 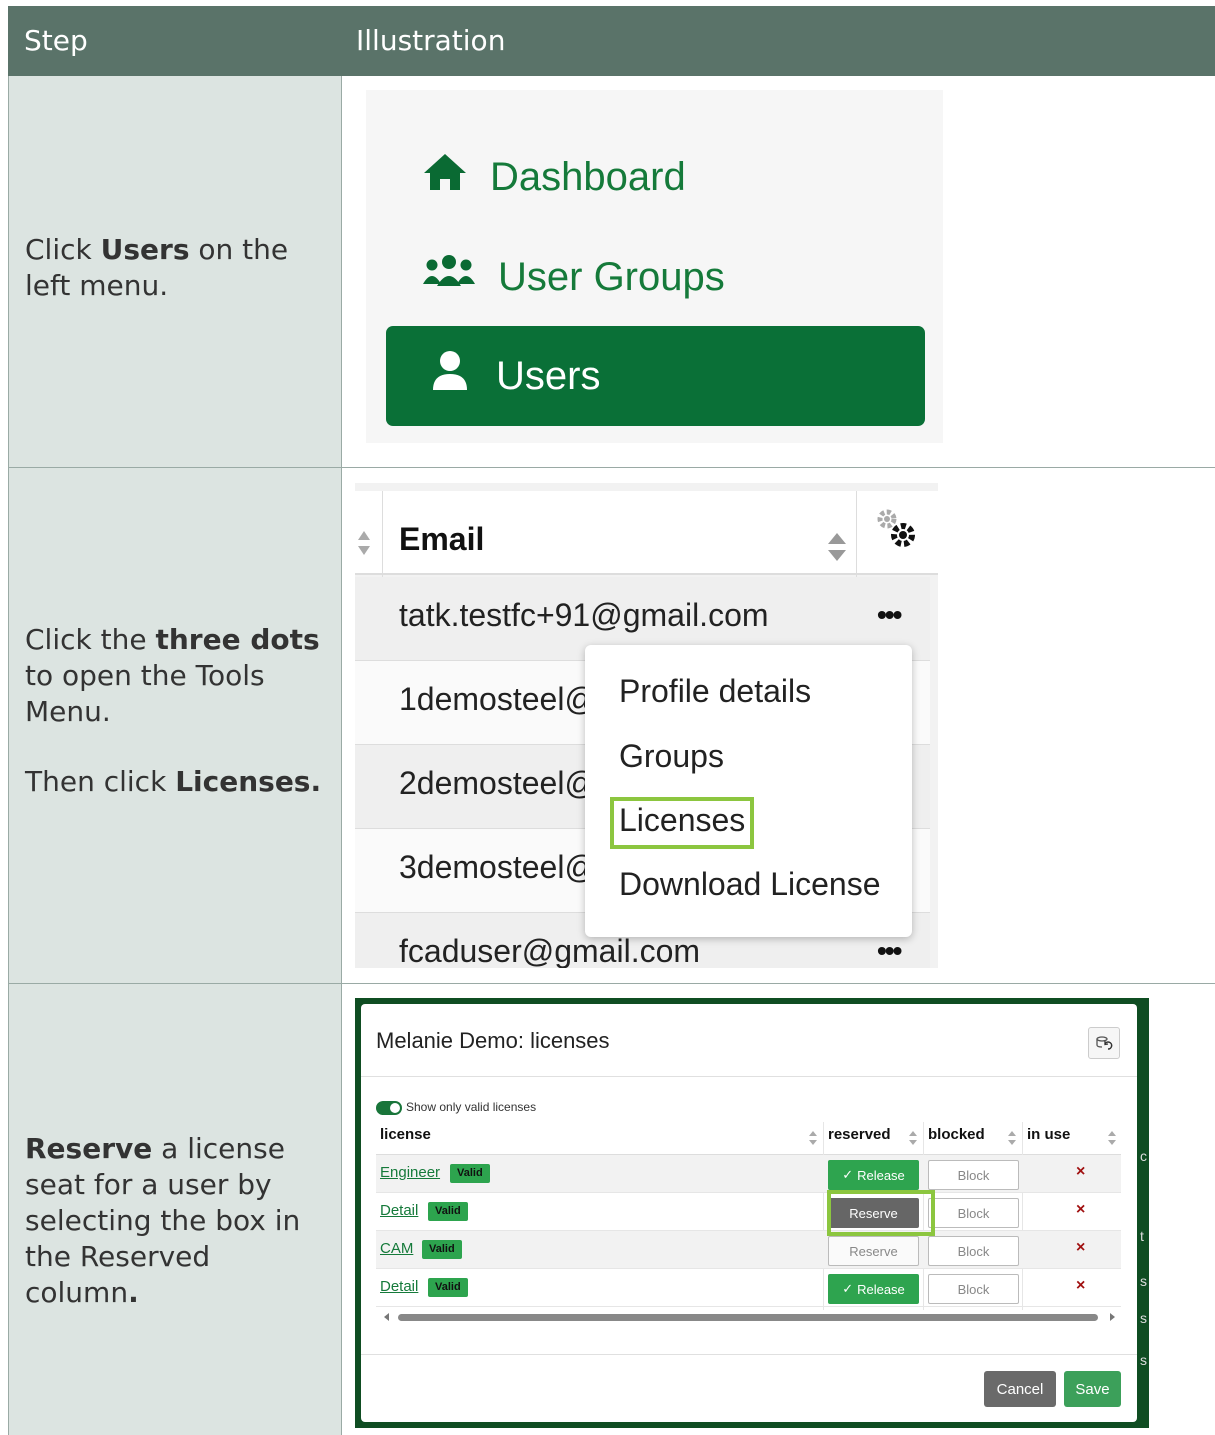 What do you see at coordinates (493, 1040) in the screenshot?
I see `dialog-title: Melanie Demo: licenses` at bounding box center [493, 1040].